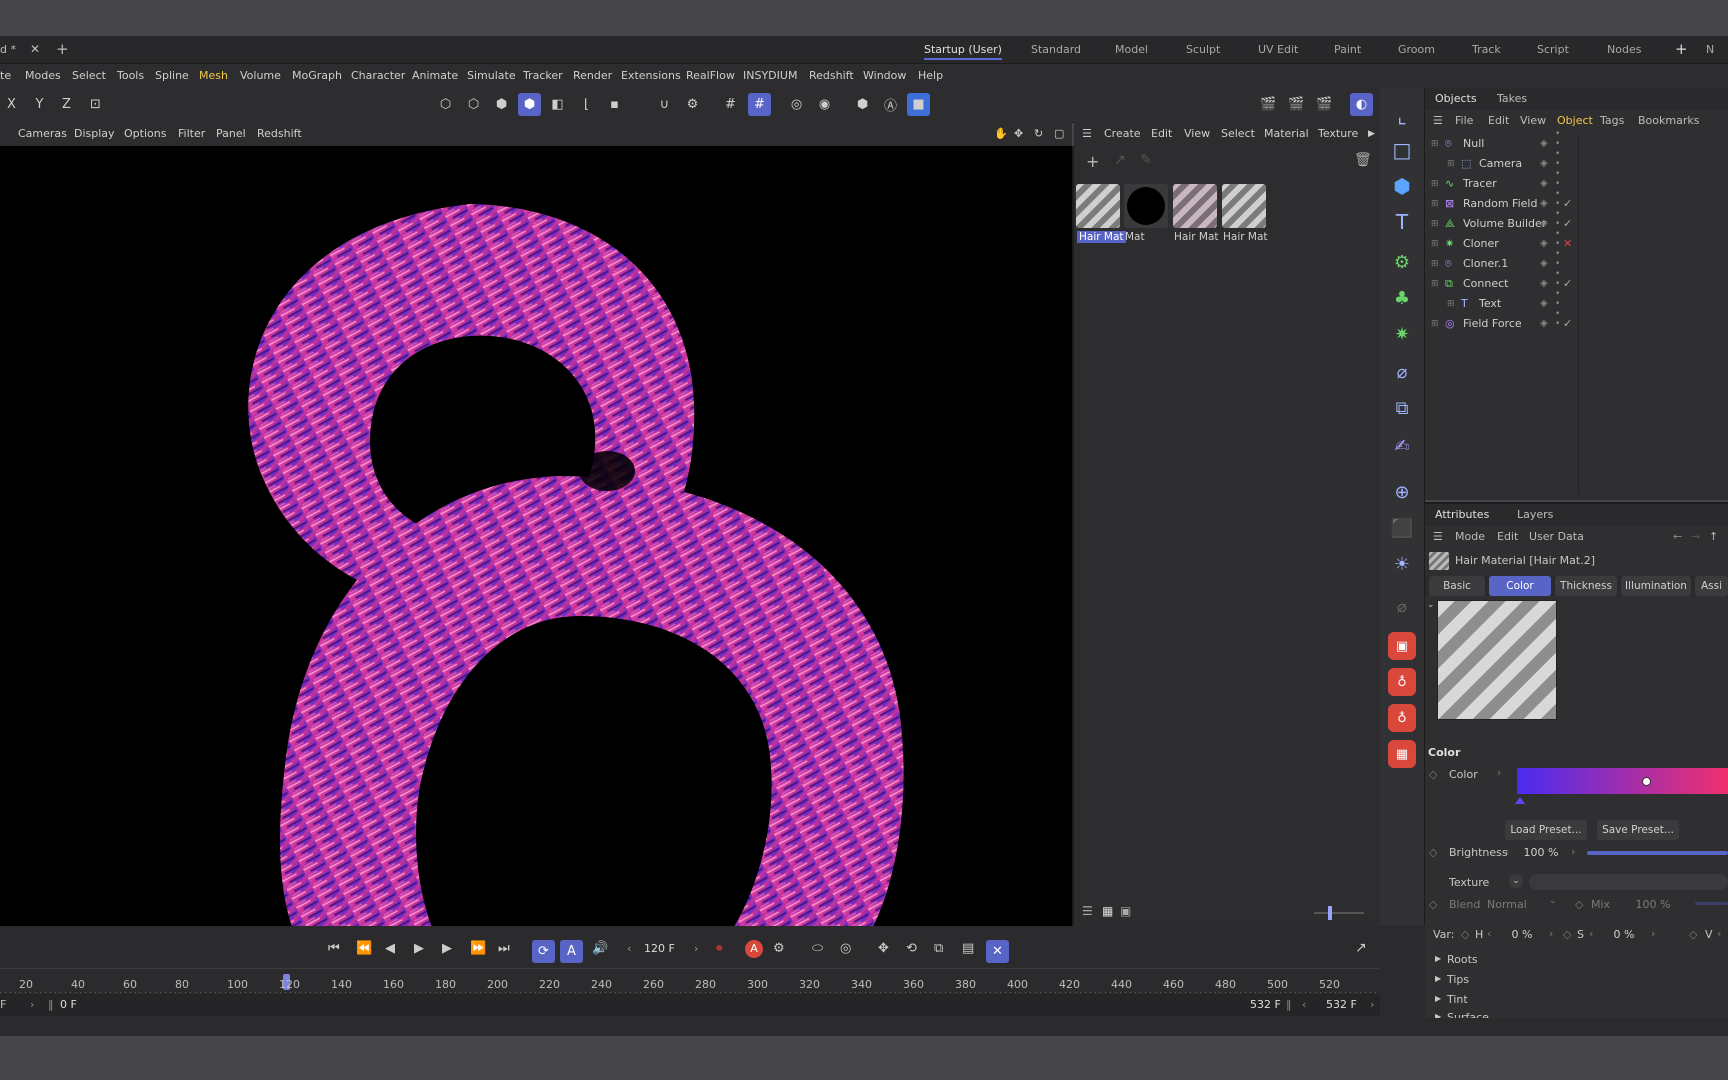 The width and height of the screenshot is (1728, 1080). What do you see at coordinates (1486, 49) in the screenshot?
I see `layout-track: Track` at bounding box center [1486, 49].